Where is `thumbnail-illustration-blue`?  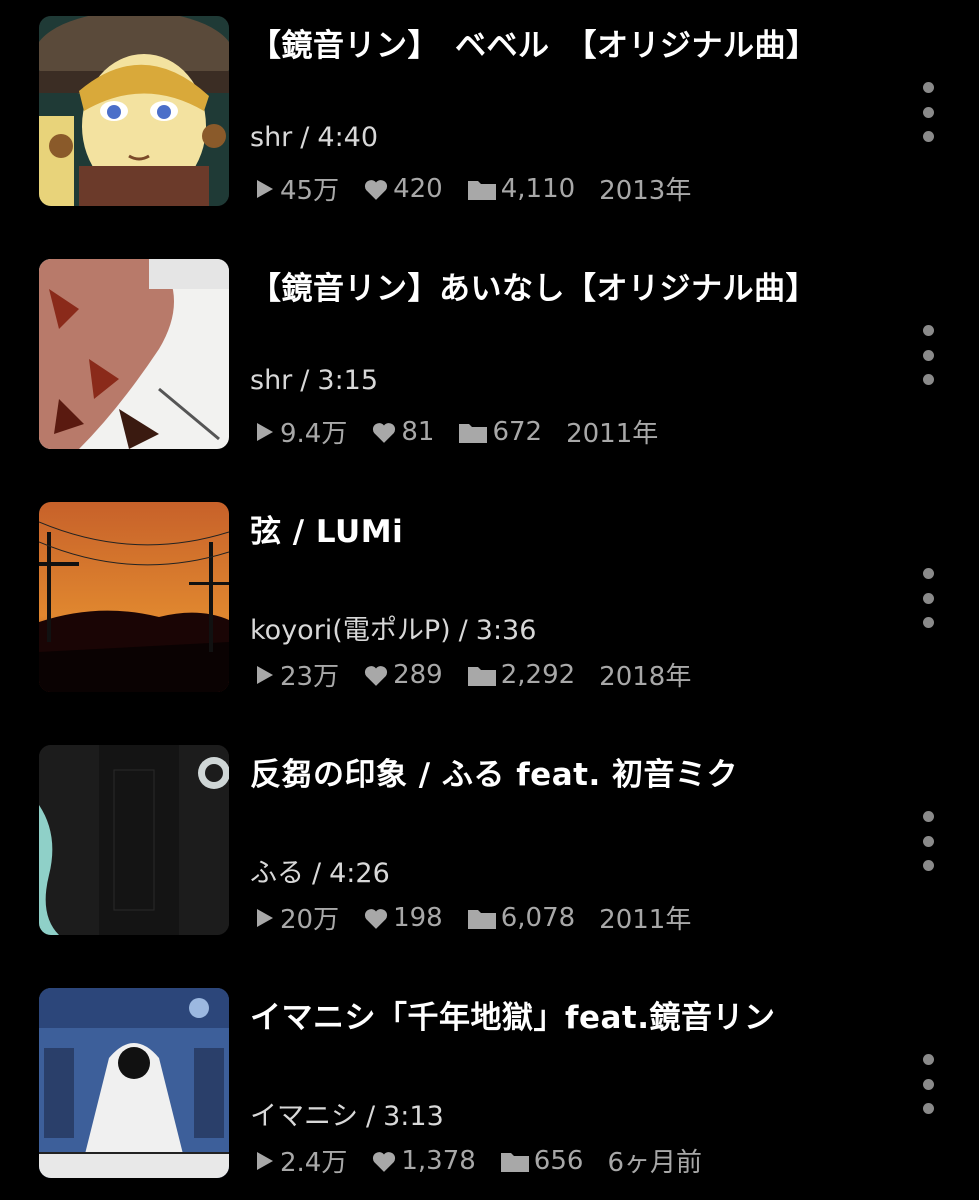 thumbnail-illustration-blue is located at coordinates (134, 1083).